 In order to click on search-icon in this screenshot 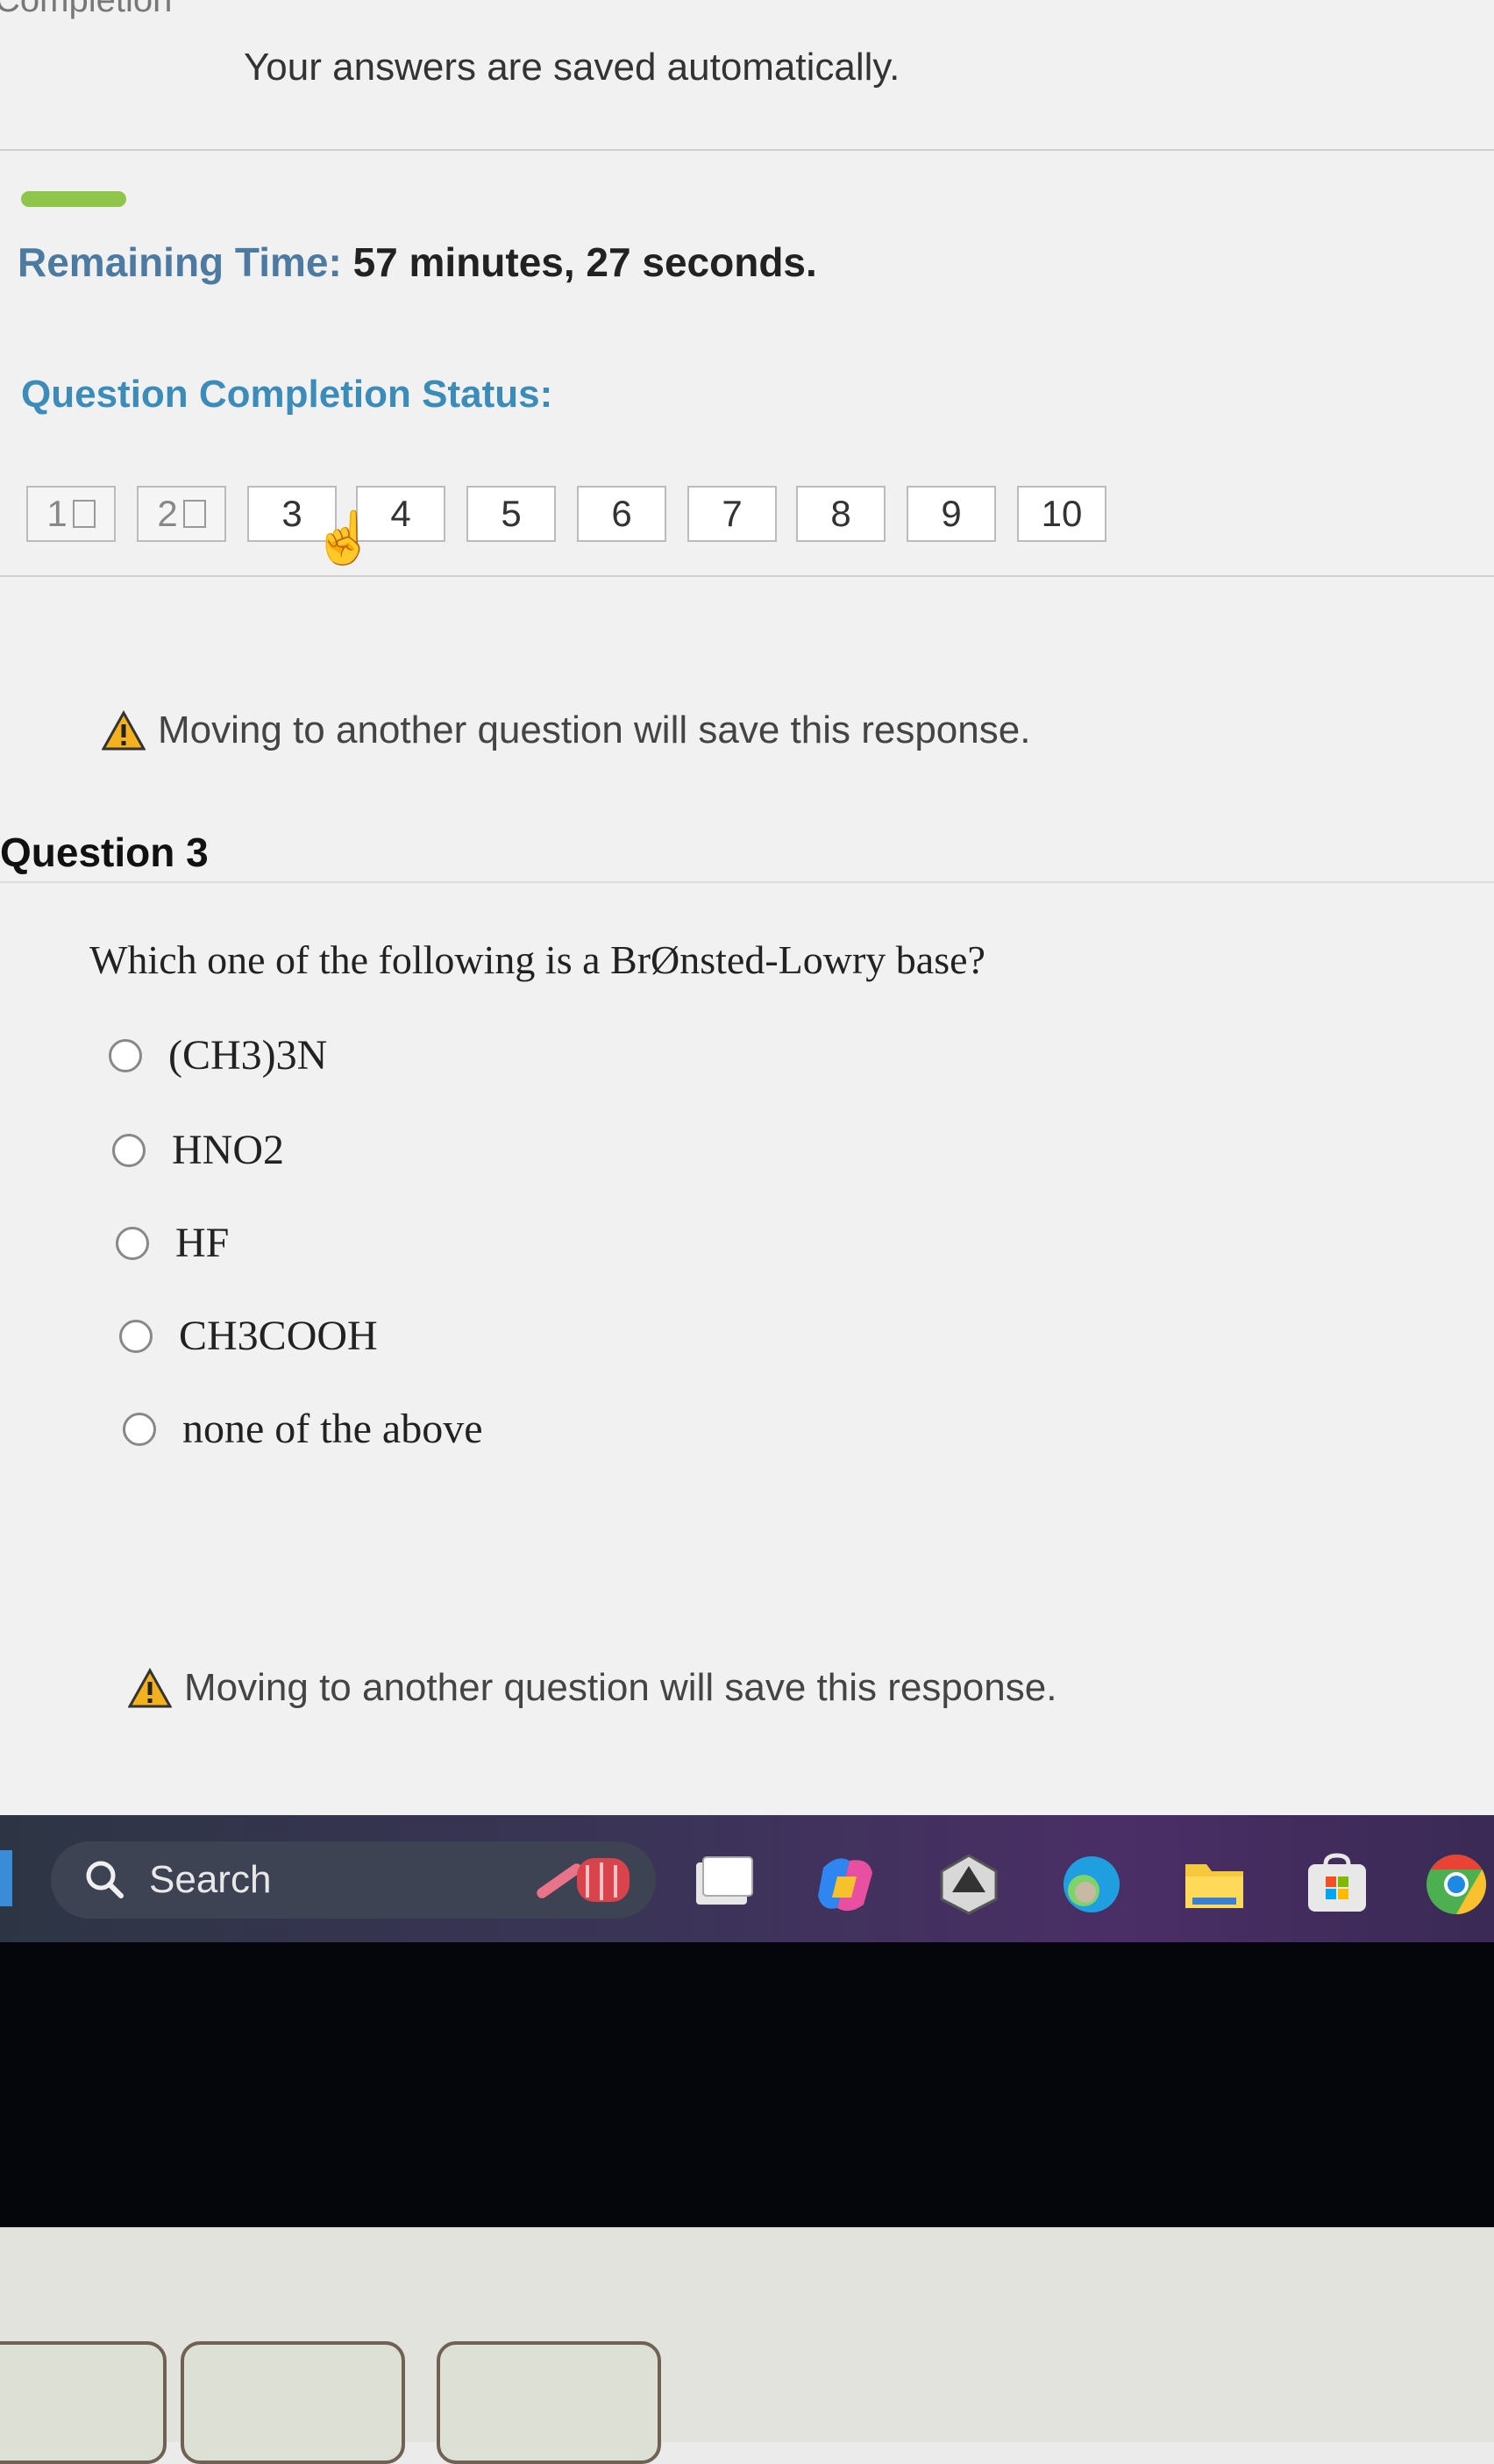, I will do `click(105, 1880)`.